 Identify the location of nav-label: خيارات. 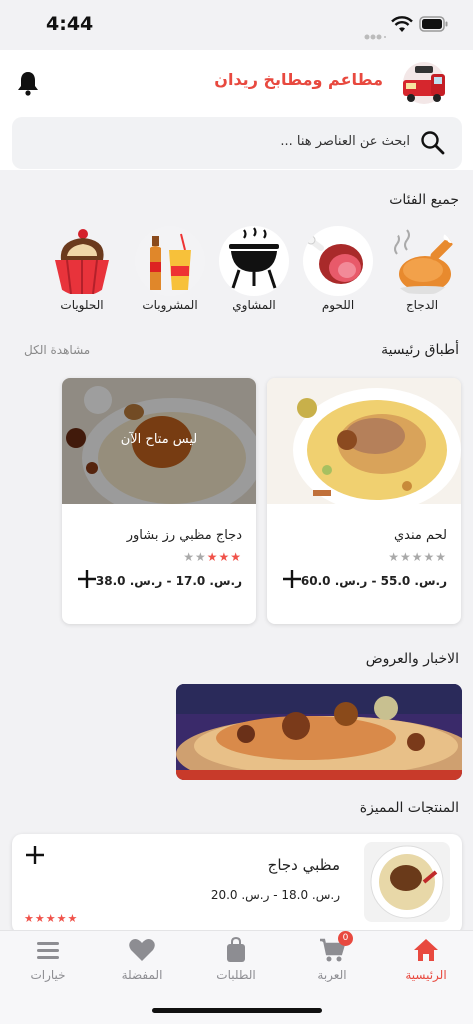
(48, 975).